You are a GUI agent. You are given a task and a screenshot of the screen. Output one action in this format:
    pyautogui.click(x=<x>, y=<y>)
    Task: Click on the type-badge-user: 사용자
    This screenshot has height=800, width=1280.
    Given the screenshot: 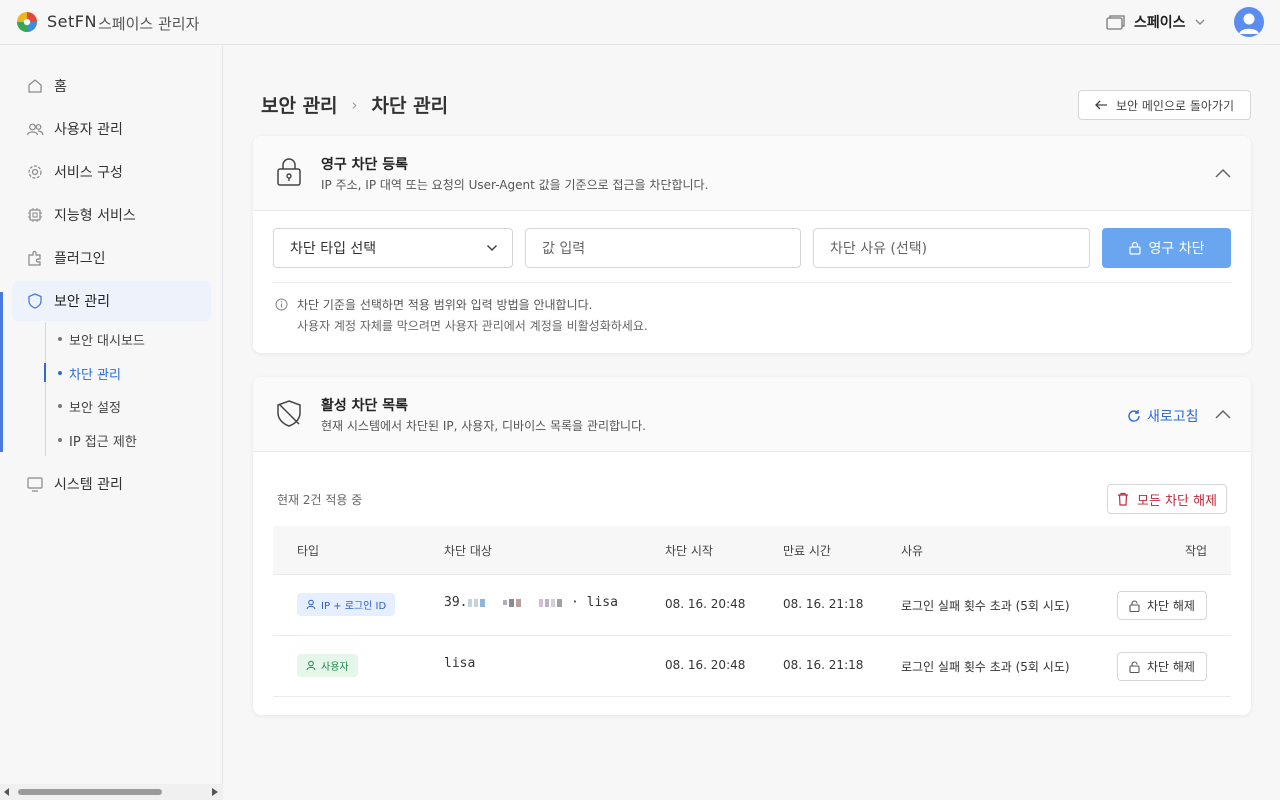 What is the action you would take?
    pyautogui.click(x=327, y=665)
    